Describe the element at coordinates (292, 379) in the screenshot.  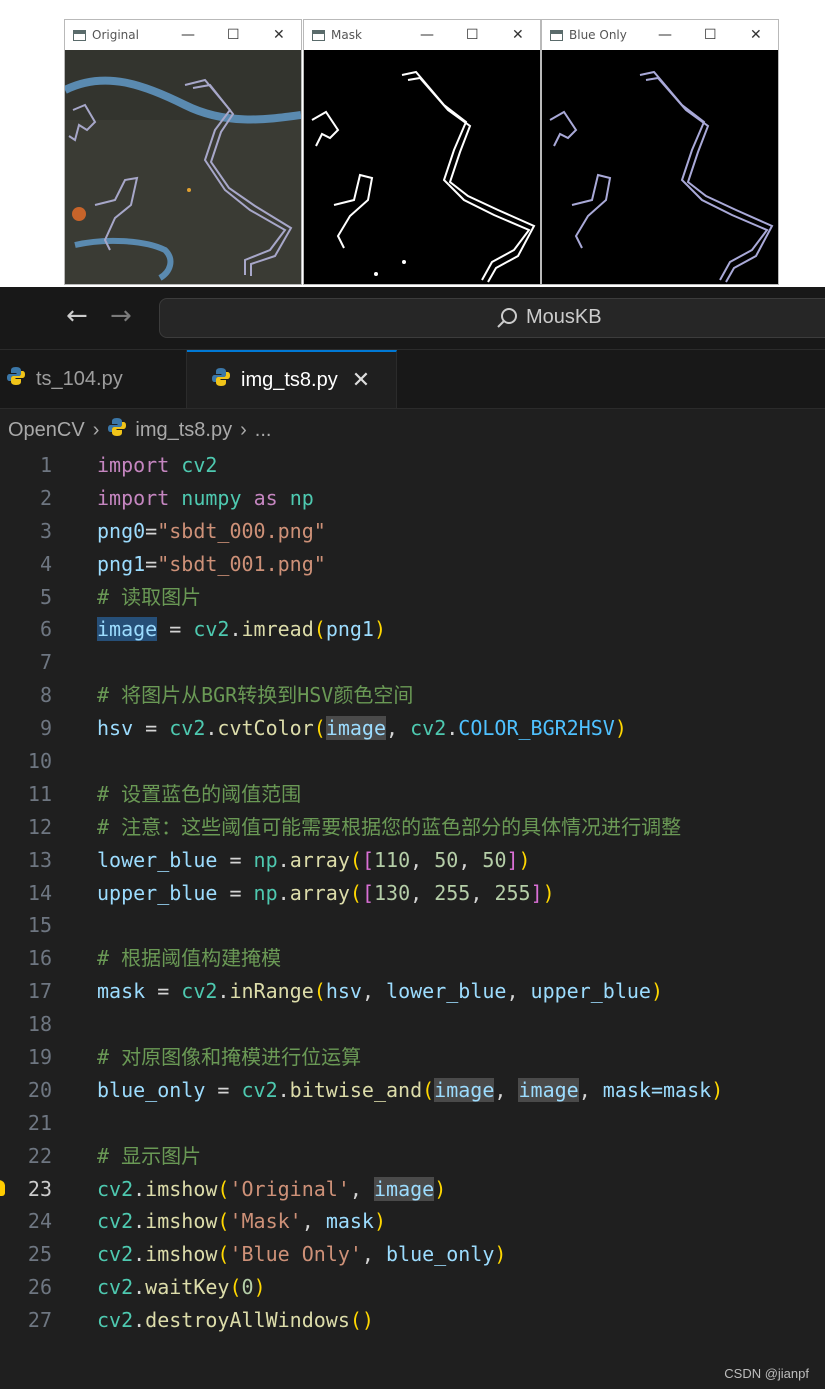
I see `tab-img-ts8: img_ts8.py ✕` at that location.